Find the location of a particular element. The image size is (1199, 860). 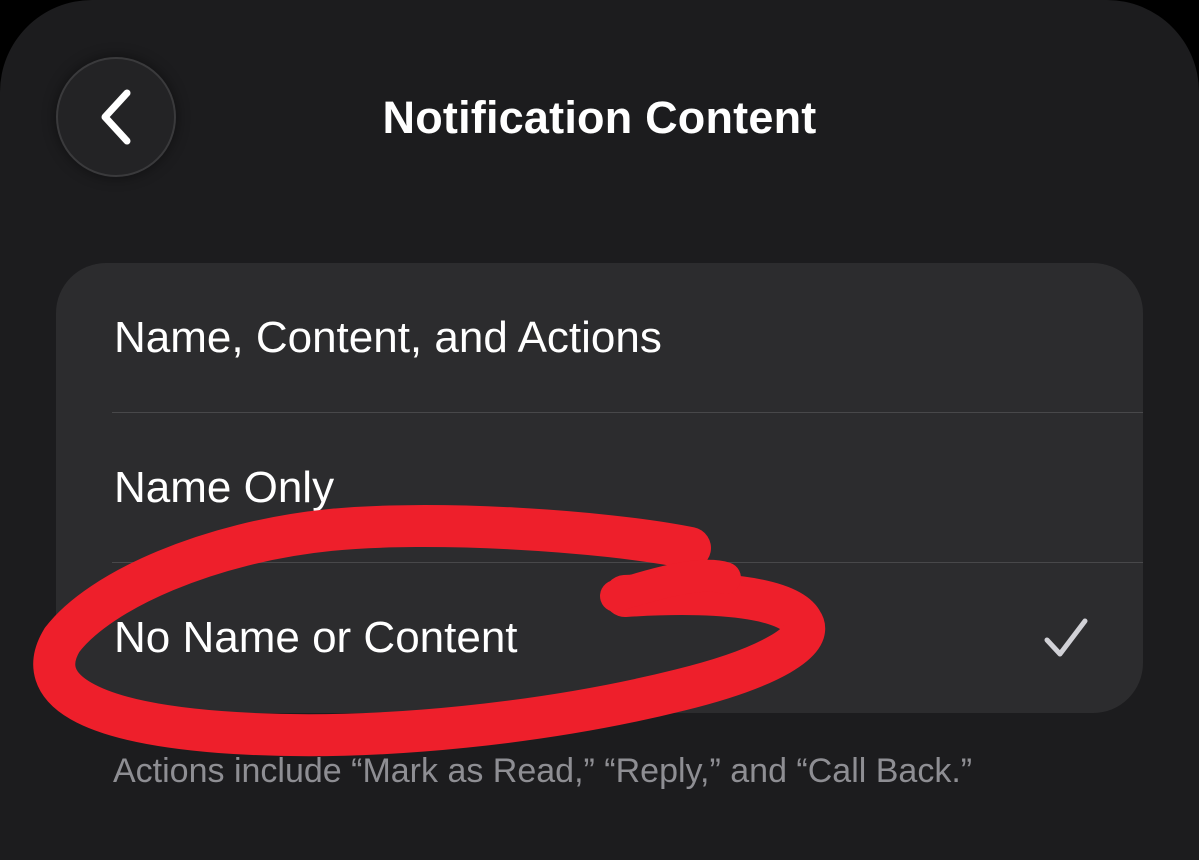

checkmark-icon is located at coordinates (1066, 637).